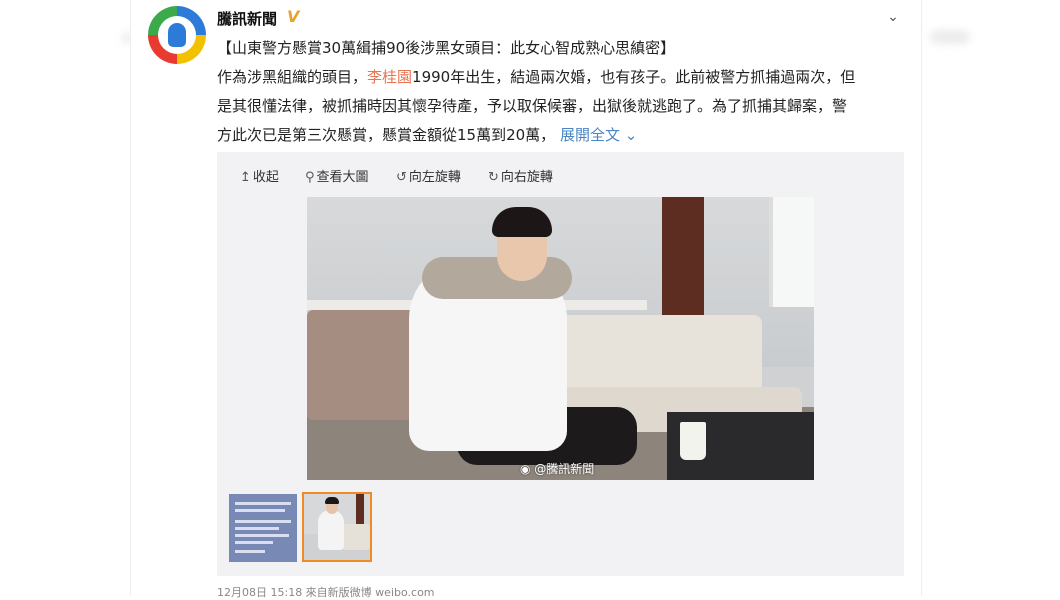  I want to click on watermark-text: @騰訊新聞, so click(564, 469).